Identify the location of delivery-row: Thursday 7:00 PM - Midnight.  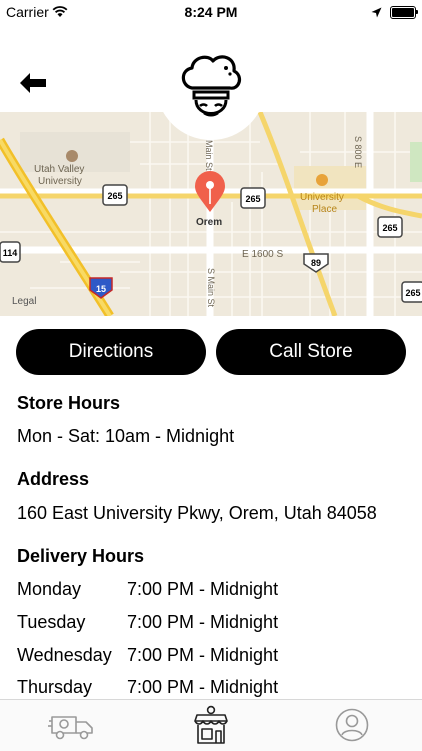
(217, 689).